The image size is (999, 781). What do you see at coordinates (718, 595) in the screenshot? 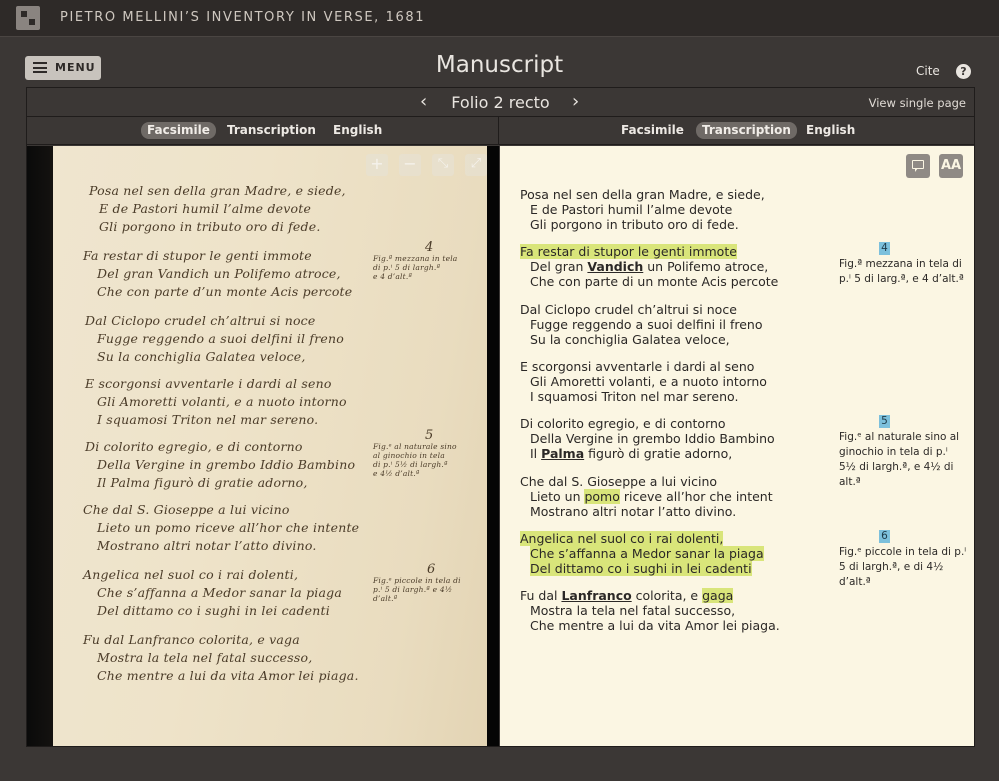
I see `highlighted-text: gaga` at bounding box center [718, 595].